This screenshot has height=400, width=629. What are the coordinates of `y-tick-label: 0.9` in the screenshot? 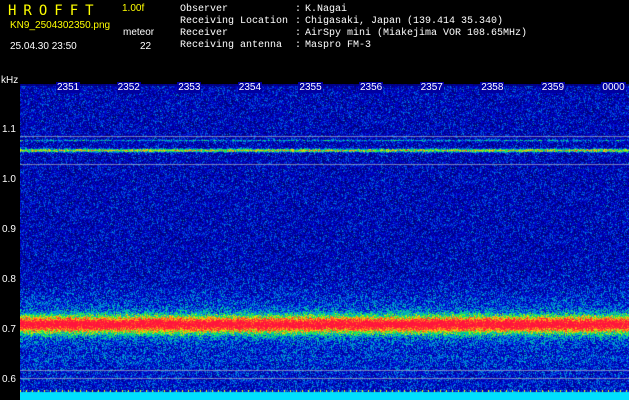 It's located at (9, 229).